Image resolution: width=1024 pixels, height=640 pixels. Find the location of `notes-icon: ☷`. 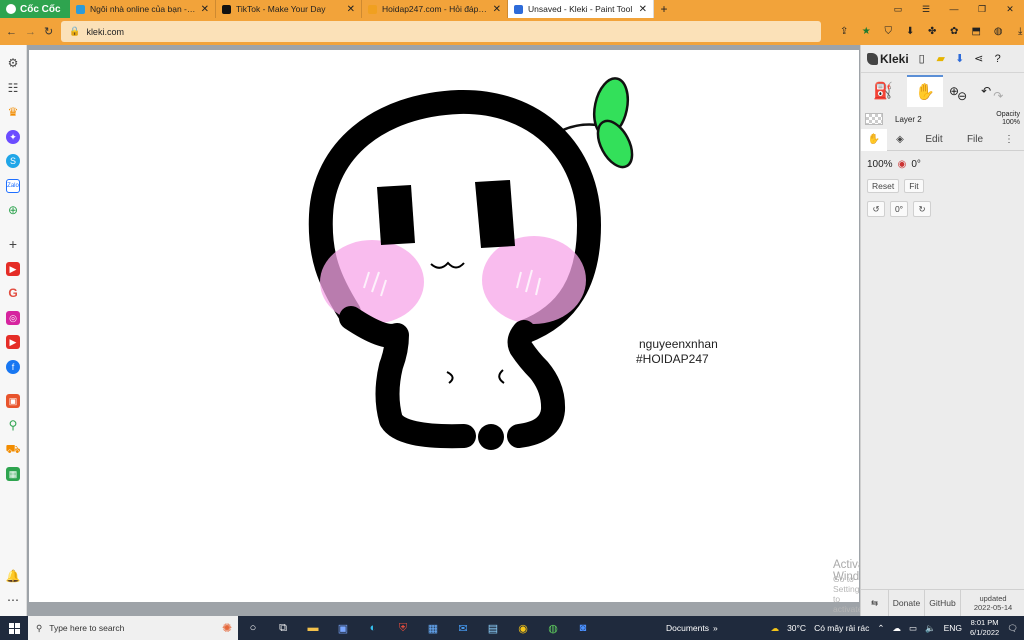

notes-icon: ☷ is located at coordinates (13, 88).